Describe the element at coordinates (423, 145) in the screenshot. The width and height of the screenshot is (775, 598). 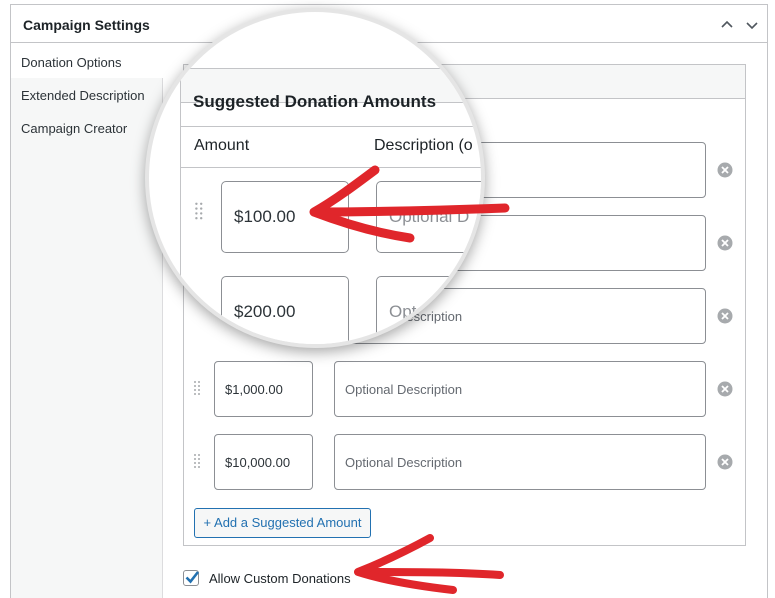
I see `magnified-description-header: Description (o` at that location.